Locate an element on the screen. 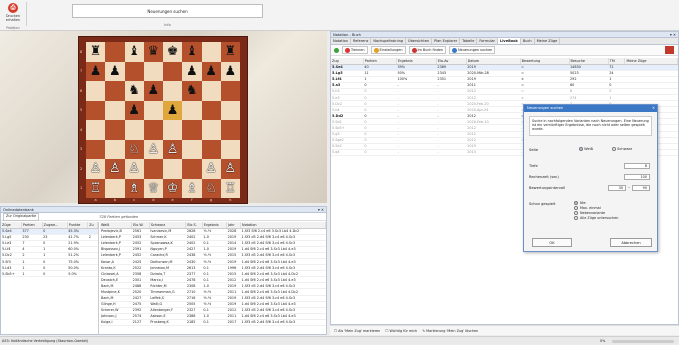 Image resolution: width=679 pixels, height=345 pixels. black-knight-icon: ♞ is located at coordinates (134, 90).